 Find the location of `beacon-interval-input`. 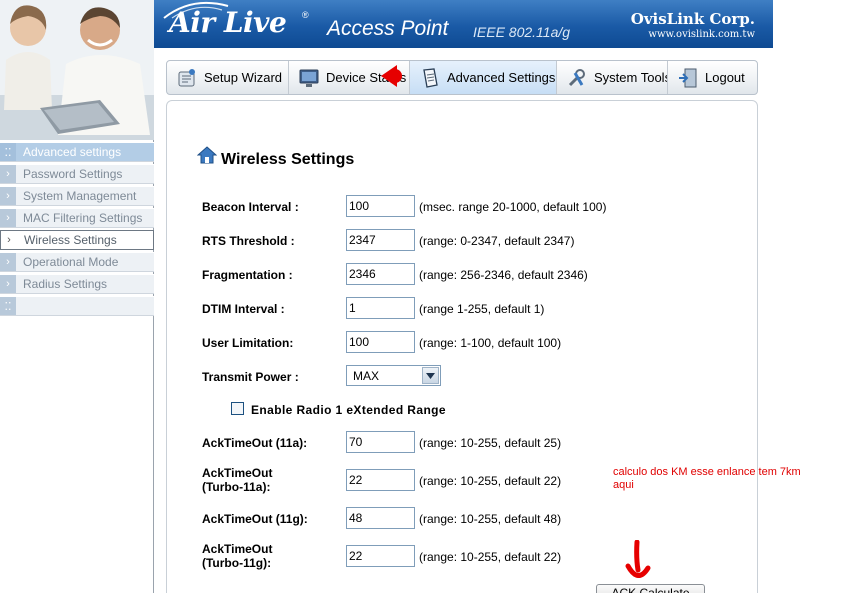

beacon-interval-input is located at coordinates (380, 206).